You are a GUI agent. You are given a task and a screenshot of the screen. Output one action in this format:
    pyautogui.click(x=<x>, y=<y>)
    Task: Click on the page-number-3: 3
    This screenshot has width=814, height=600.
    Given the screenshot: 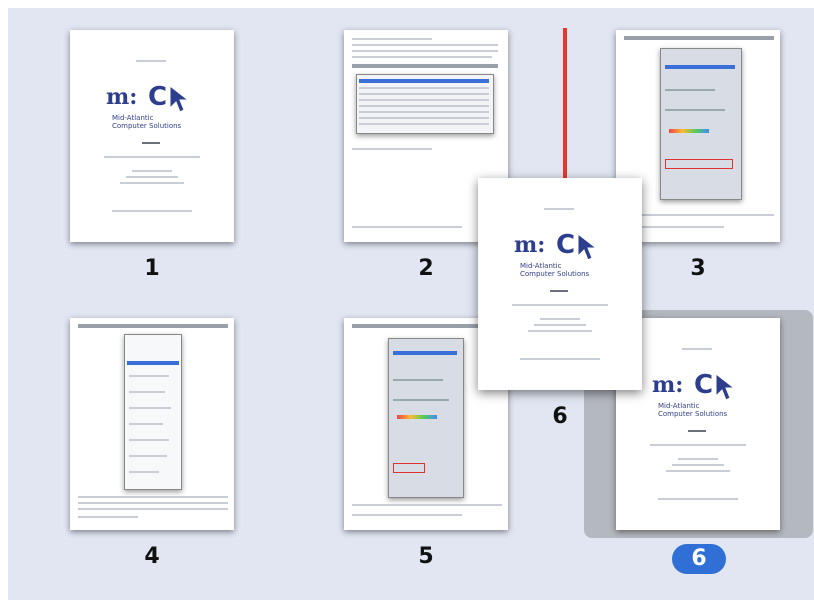 What is the action you would take?
    pyautogui.click(x=698, y=268)
    